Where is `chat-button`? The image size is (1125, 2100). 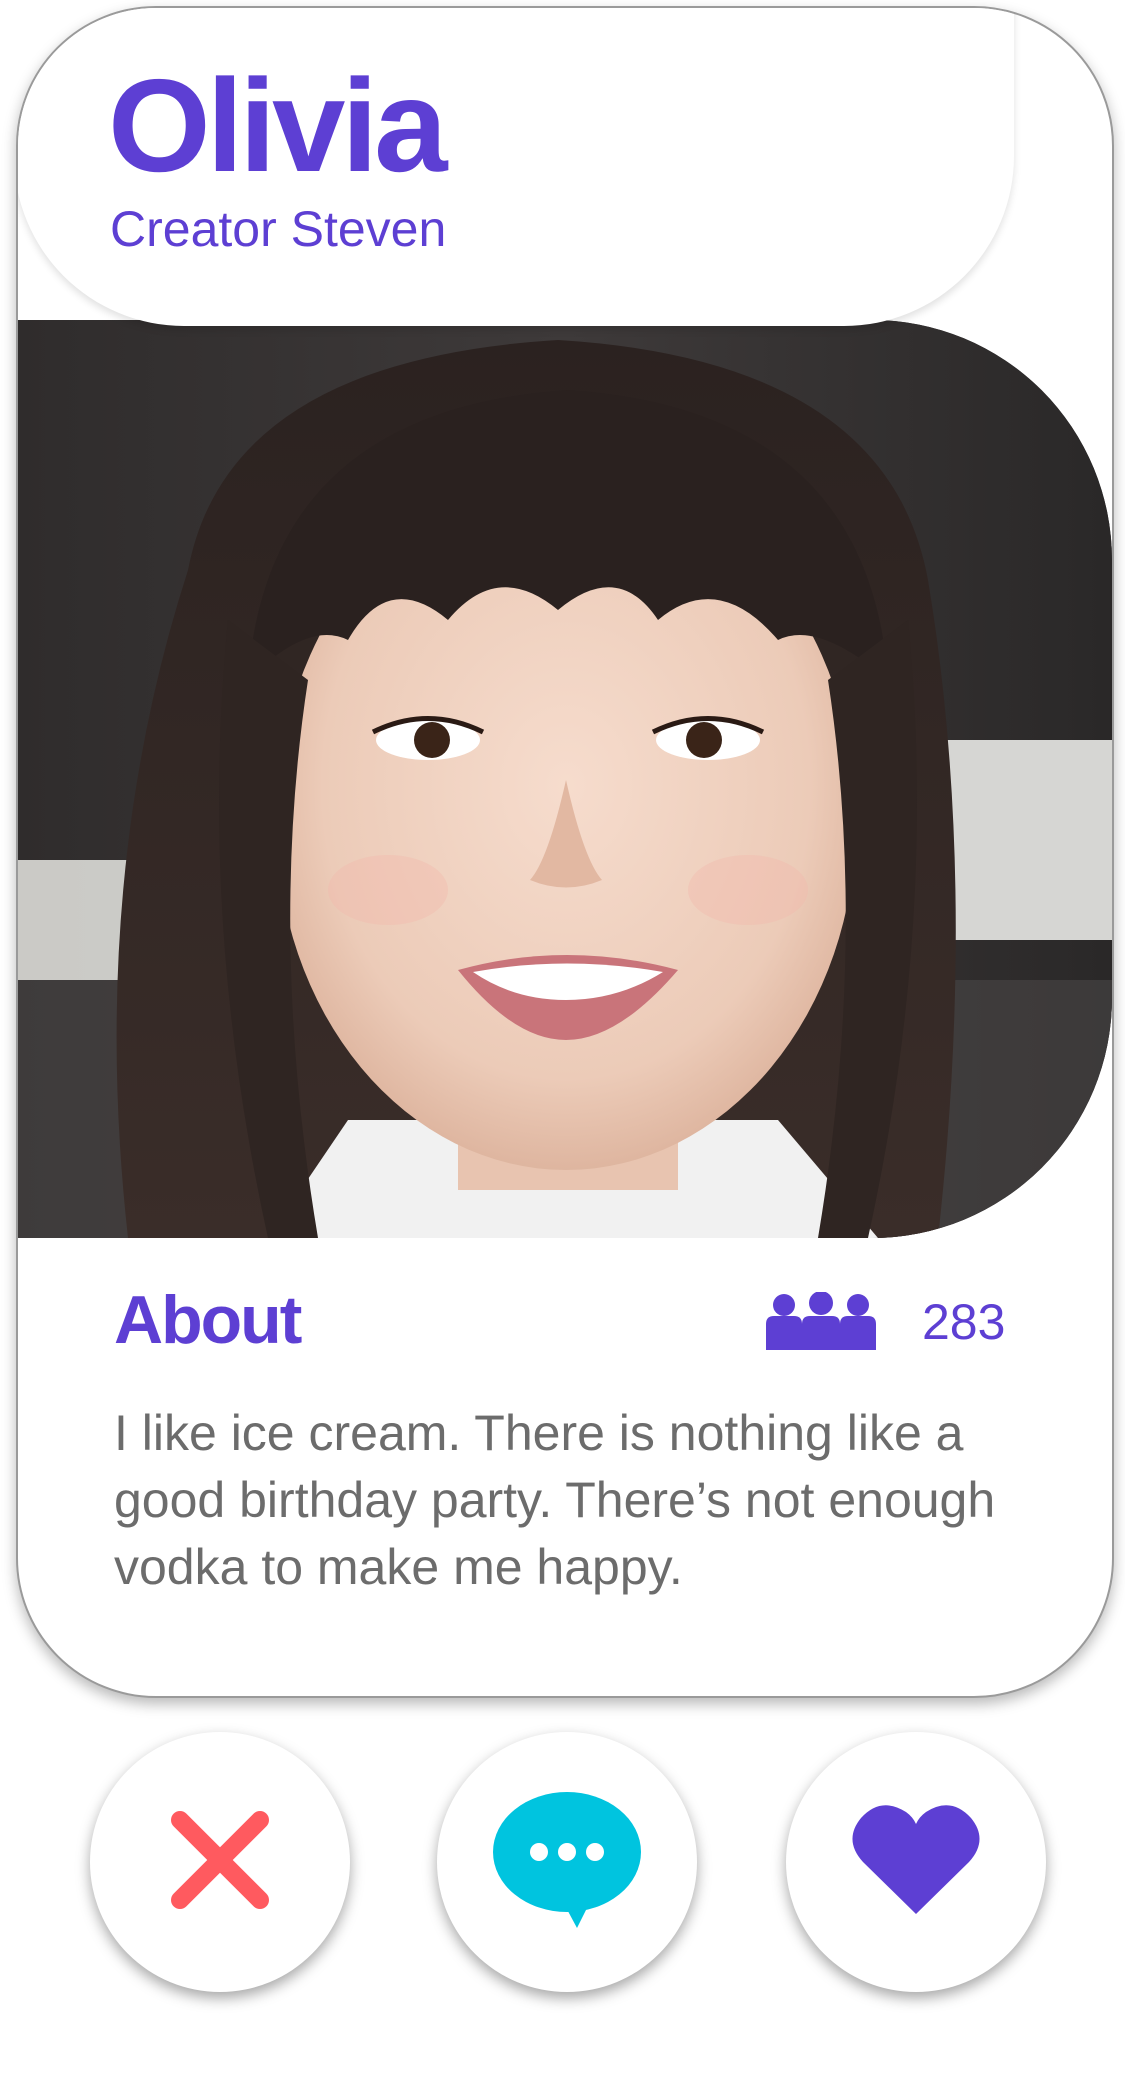
chat-button is located at coordinates (567, 1862).